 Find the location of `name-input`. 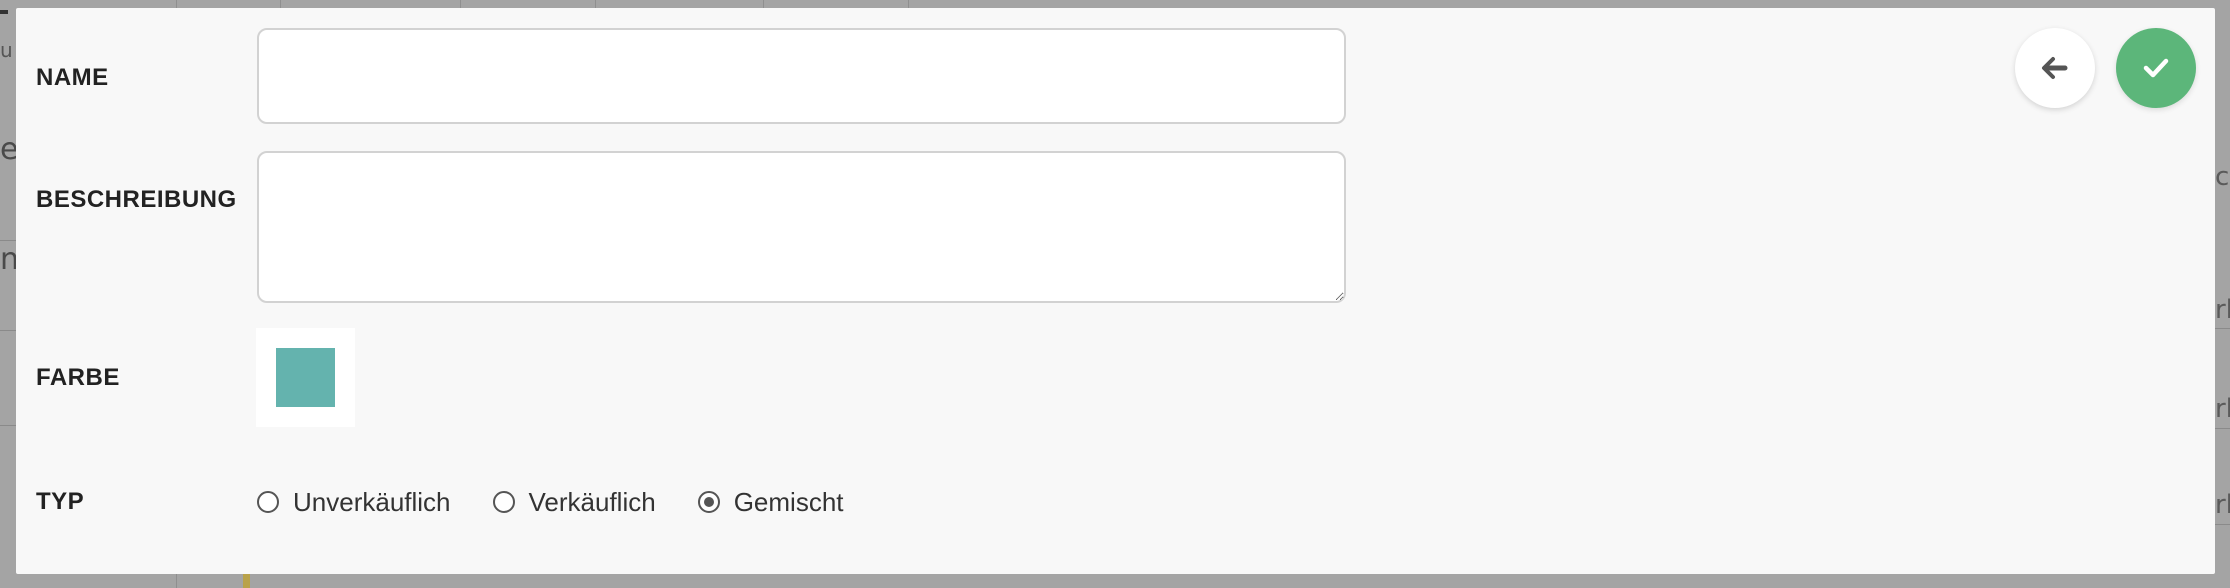

name-input is located at coordinates (801, 76).